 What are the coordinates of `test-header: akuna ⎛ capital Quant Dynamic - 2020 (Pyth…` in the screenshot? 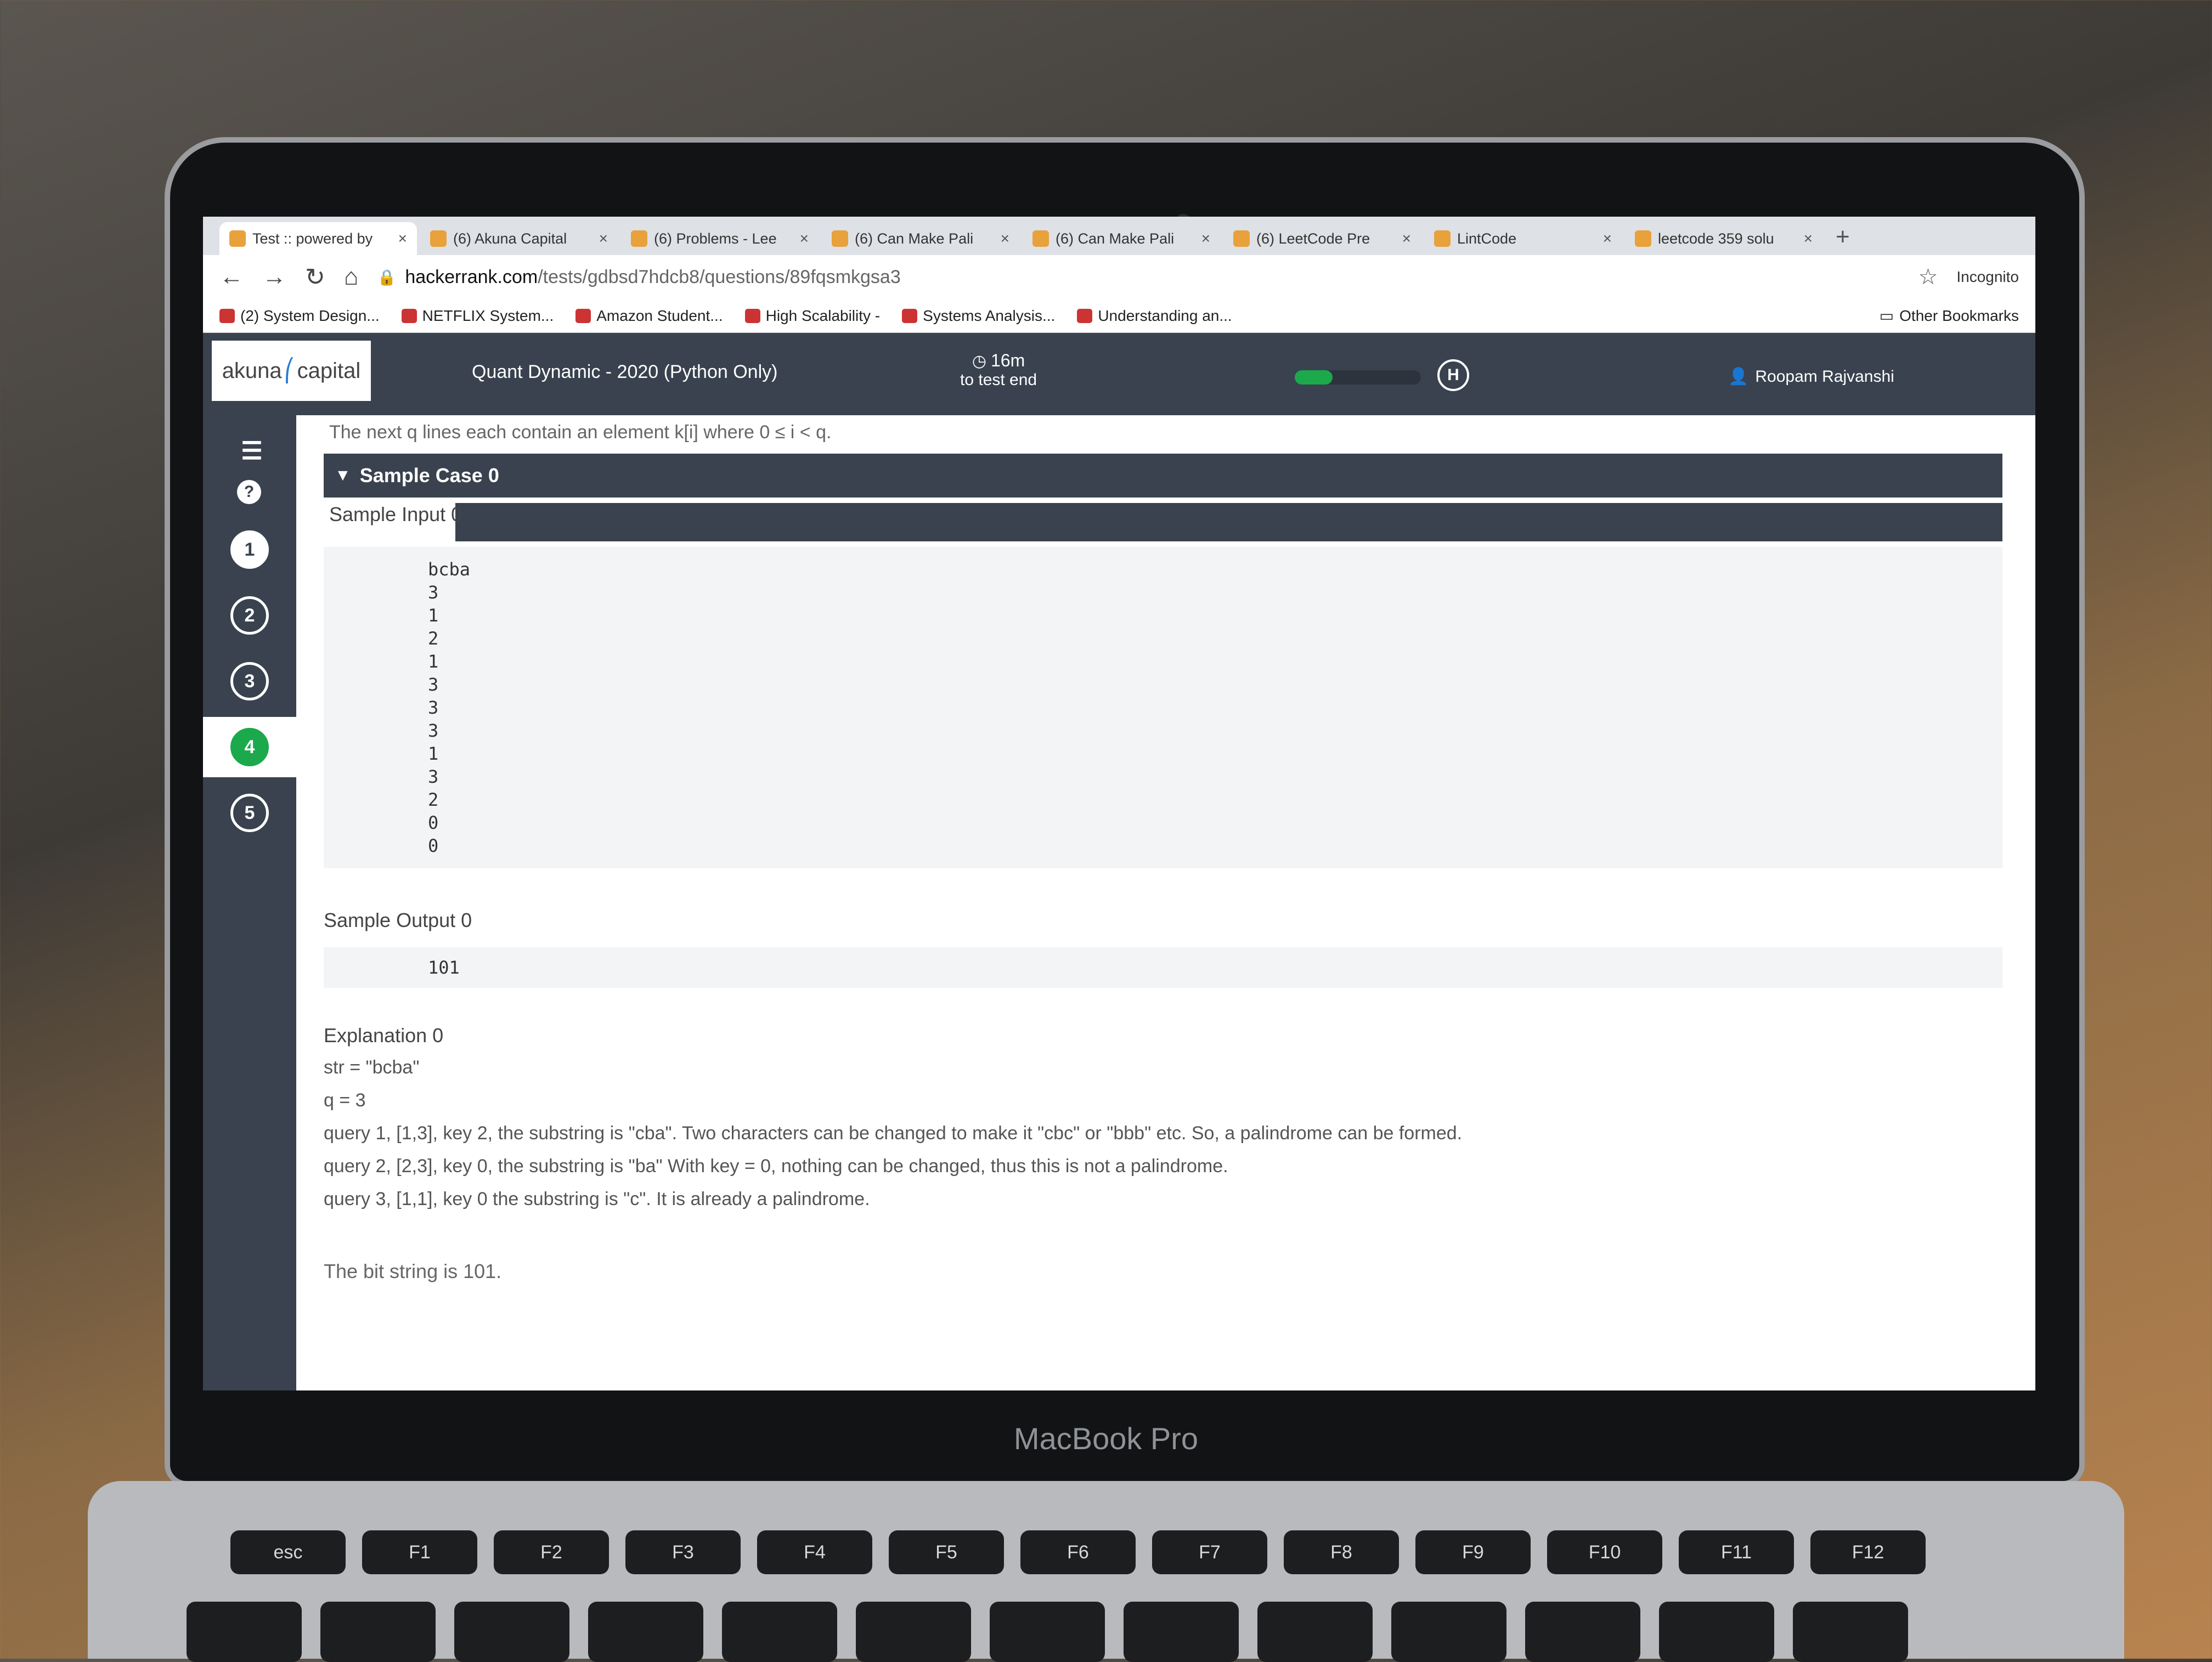 It's located at (1119, 374).